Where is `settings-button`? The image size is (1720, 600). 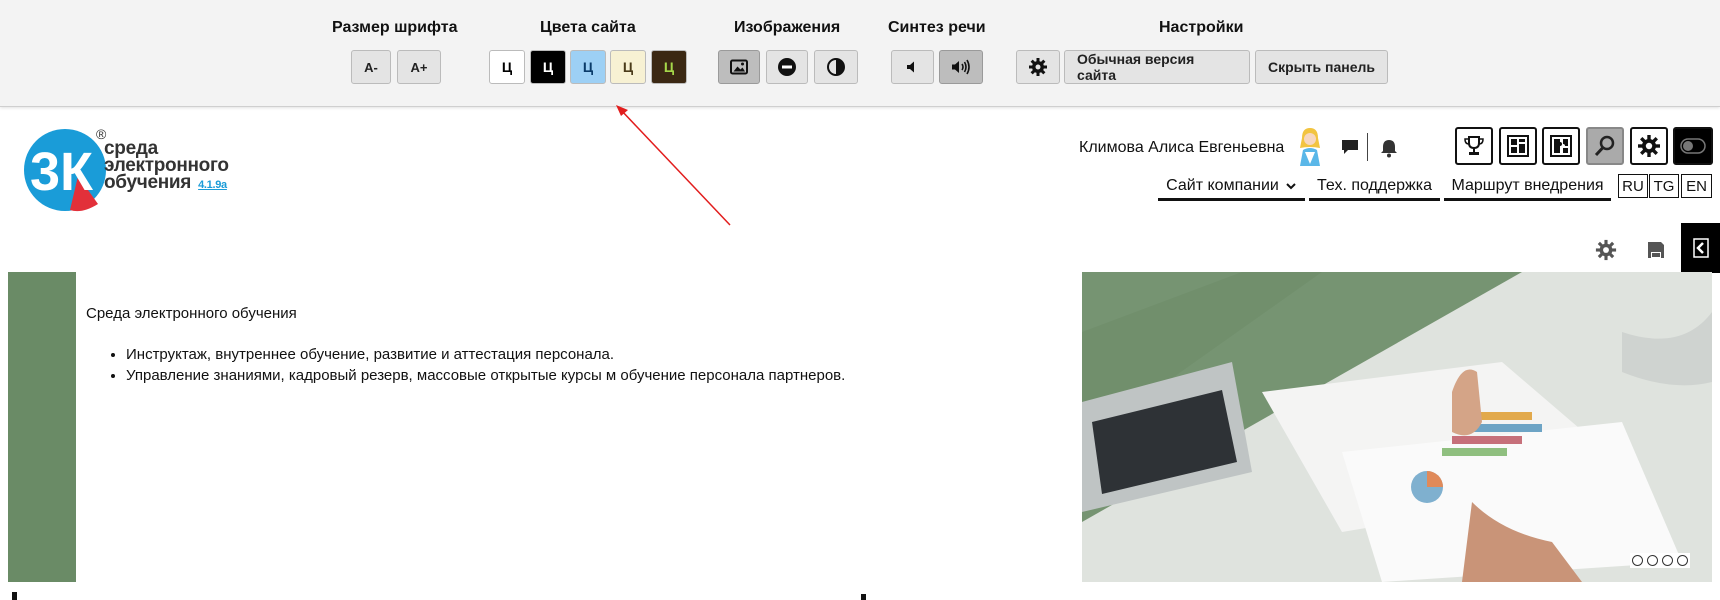
settings-button is located at coordinates (1649, 146).